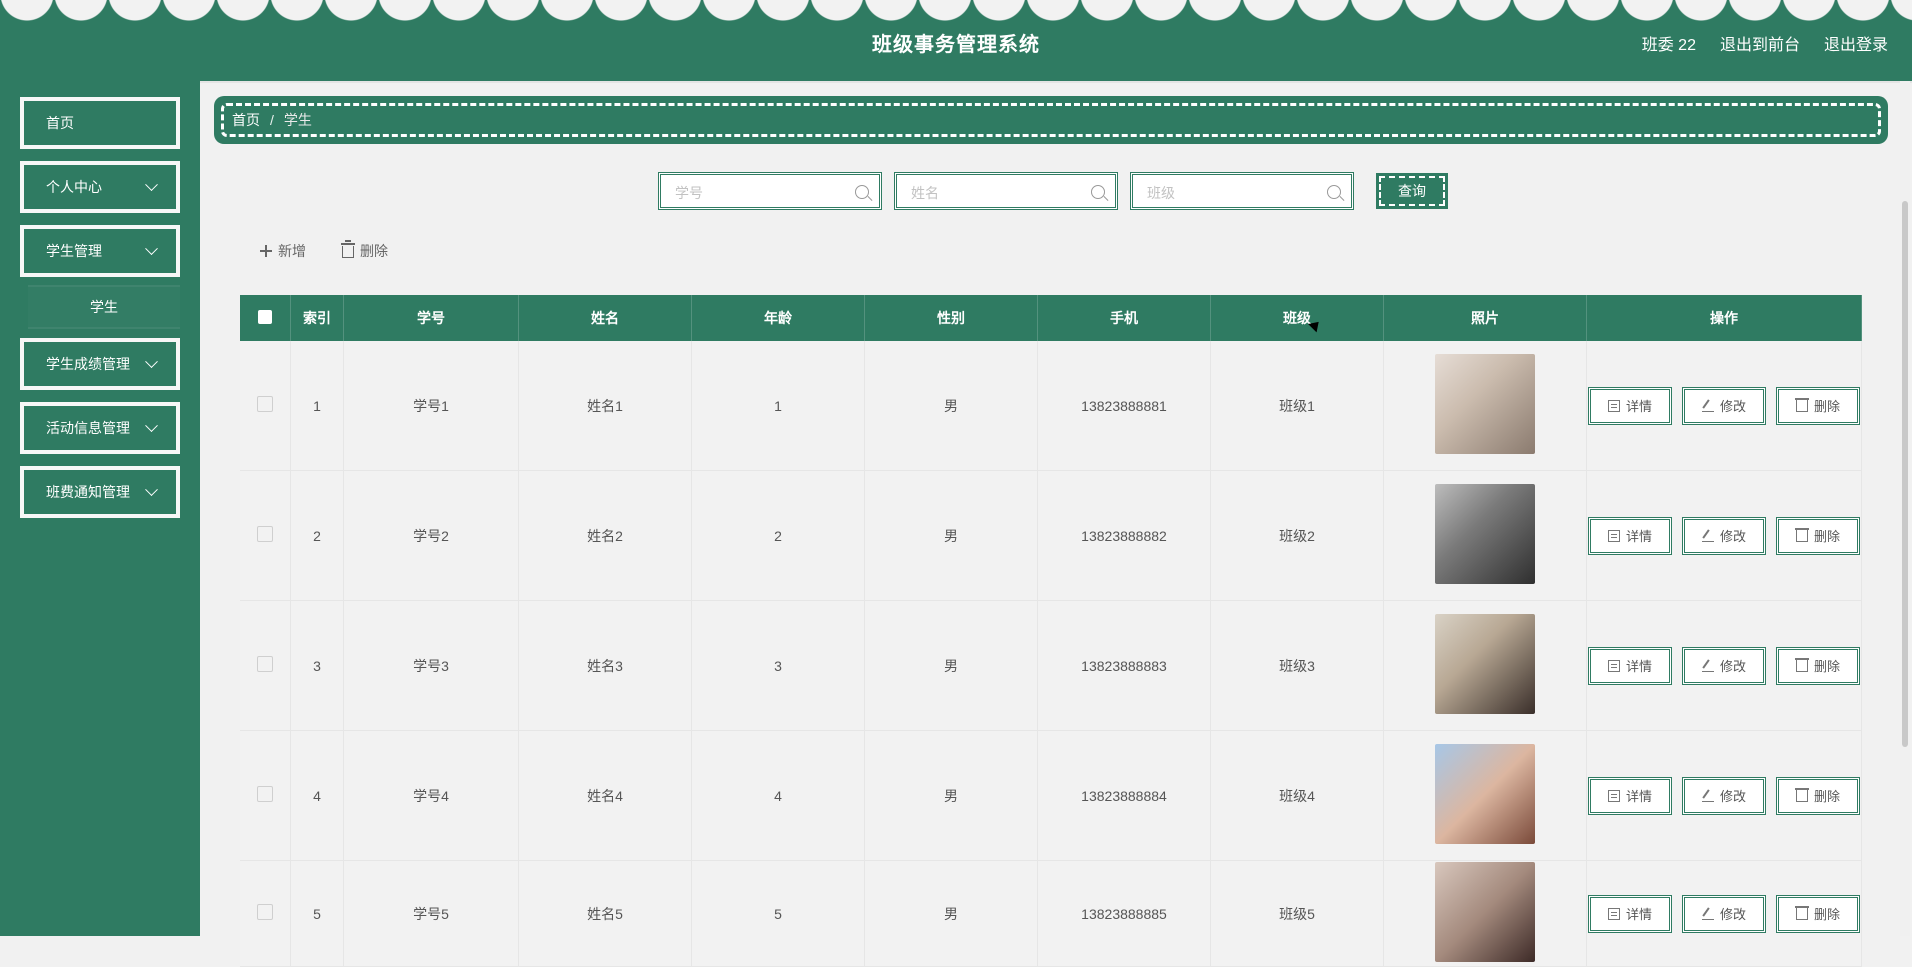 The height and width of the screenshot is (967, 1912). I want to click on cell-age: 5, so click(778, 913).